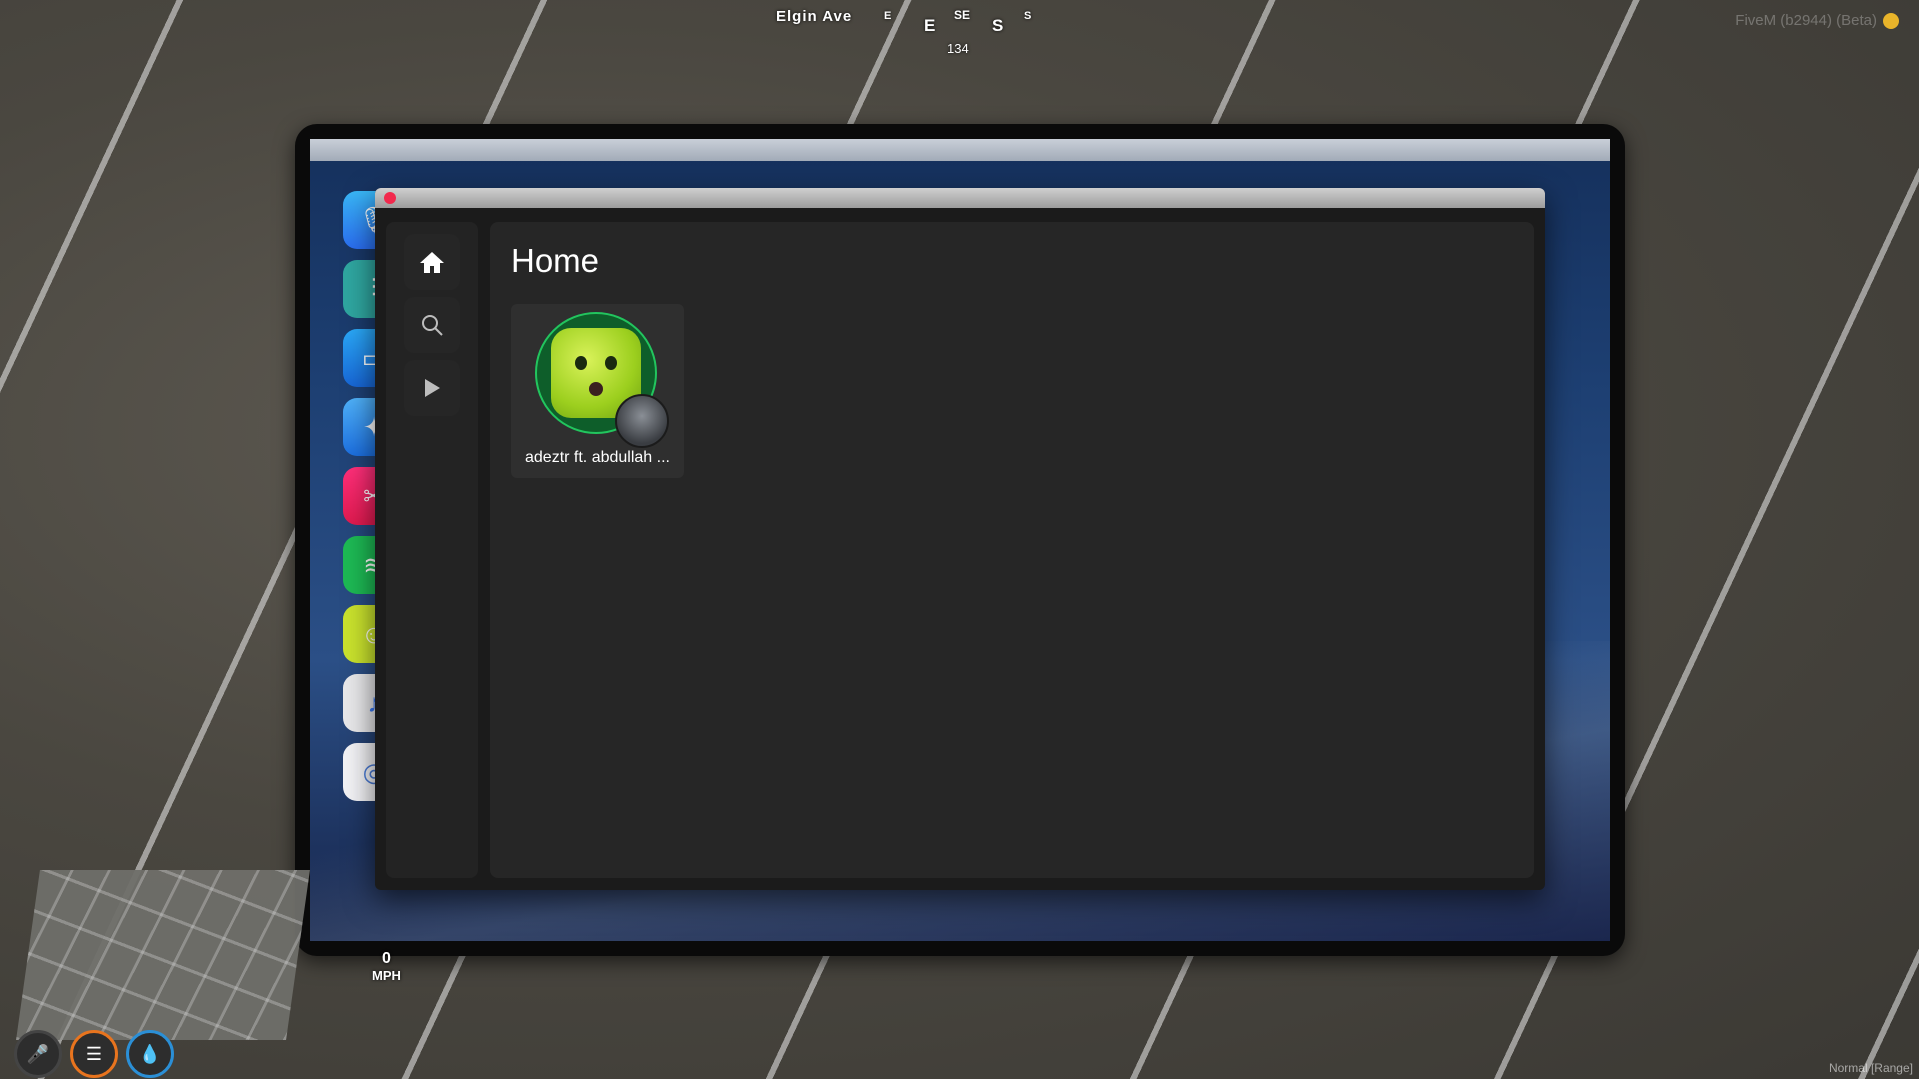 The image size is (1919, 1079). What do you see at coordinates (150, 1054) in the screenshot?
I see `water-icon: 💧` at bounding box center [150, 1054].